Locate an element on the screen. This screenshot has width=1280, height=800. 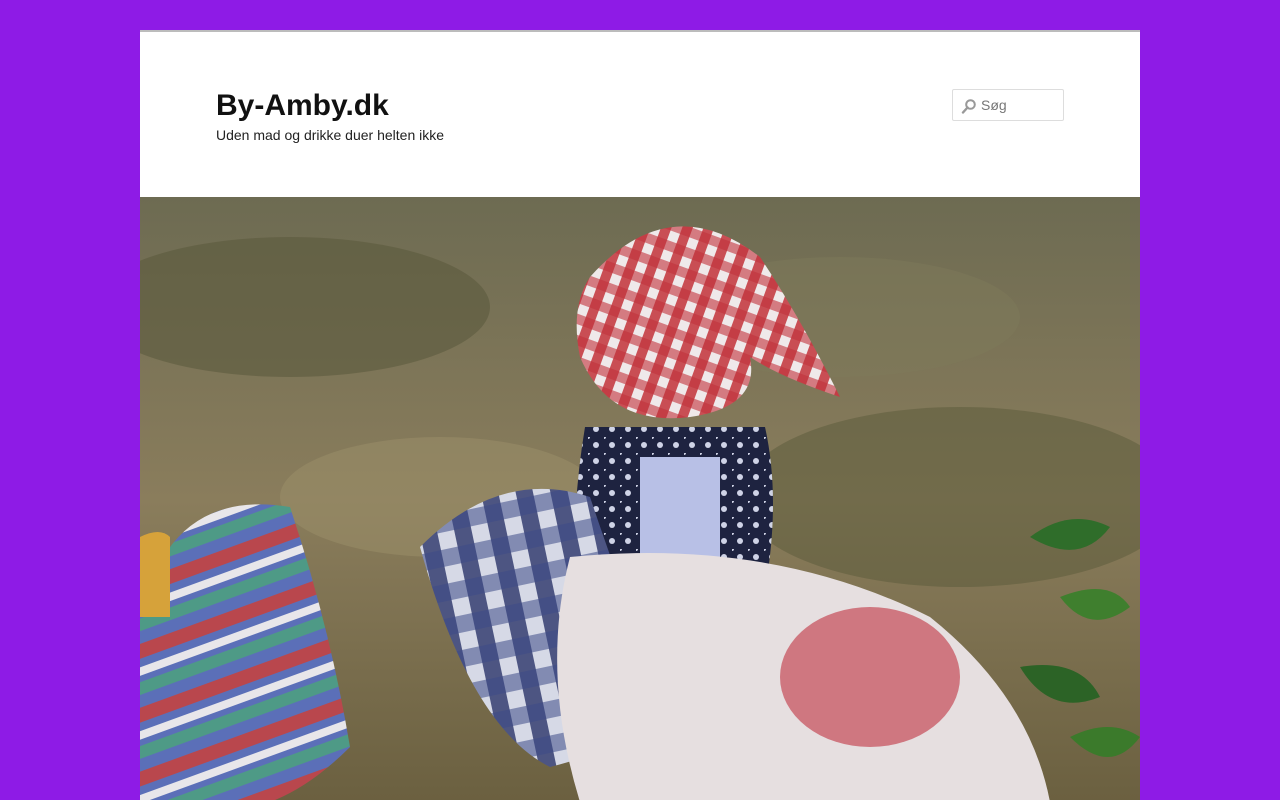
search-icon is located at coordinates (968, 106).